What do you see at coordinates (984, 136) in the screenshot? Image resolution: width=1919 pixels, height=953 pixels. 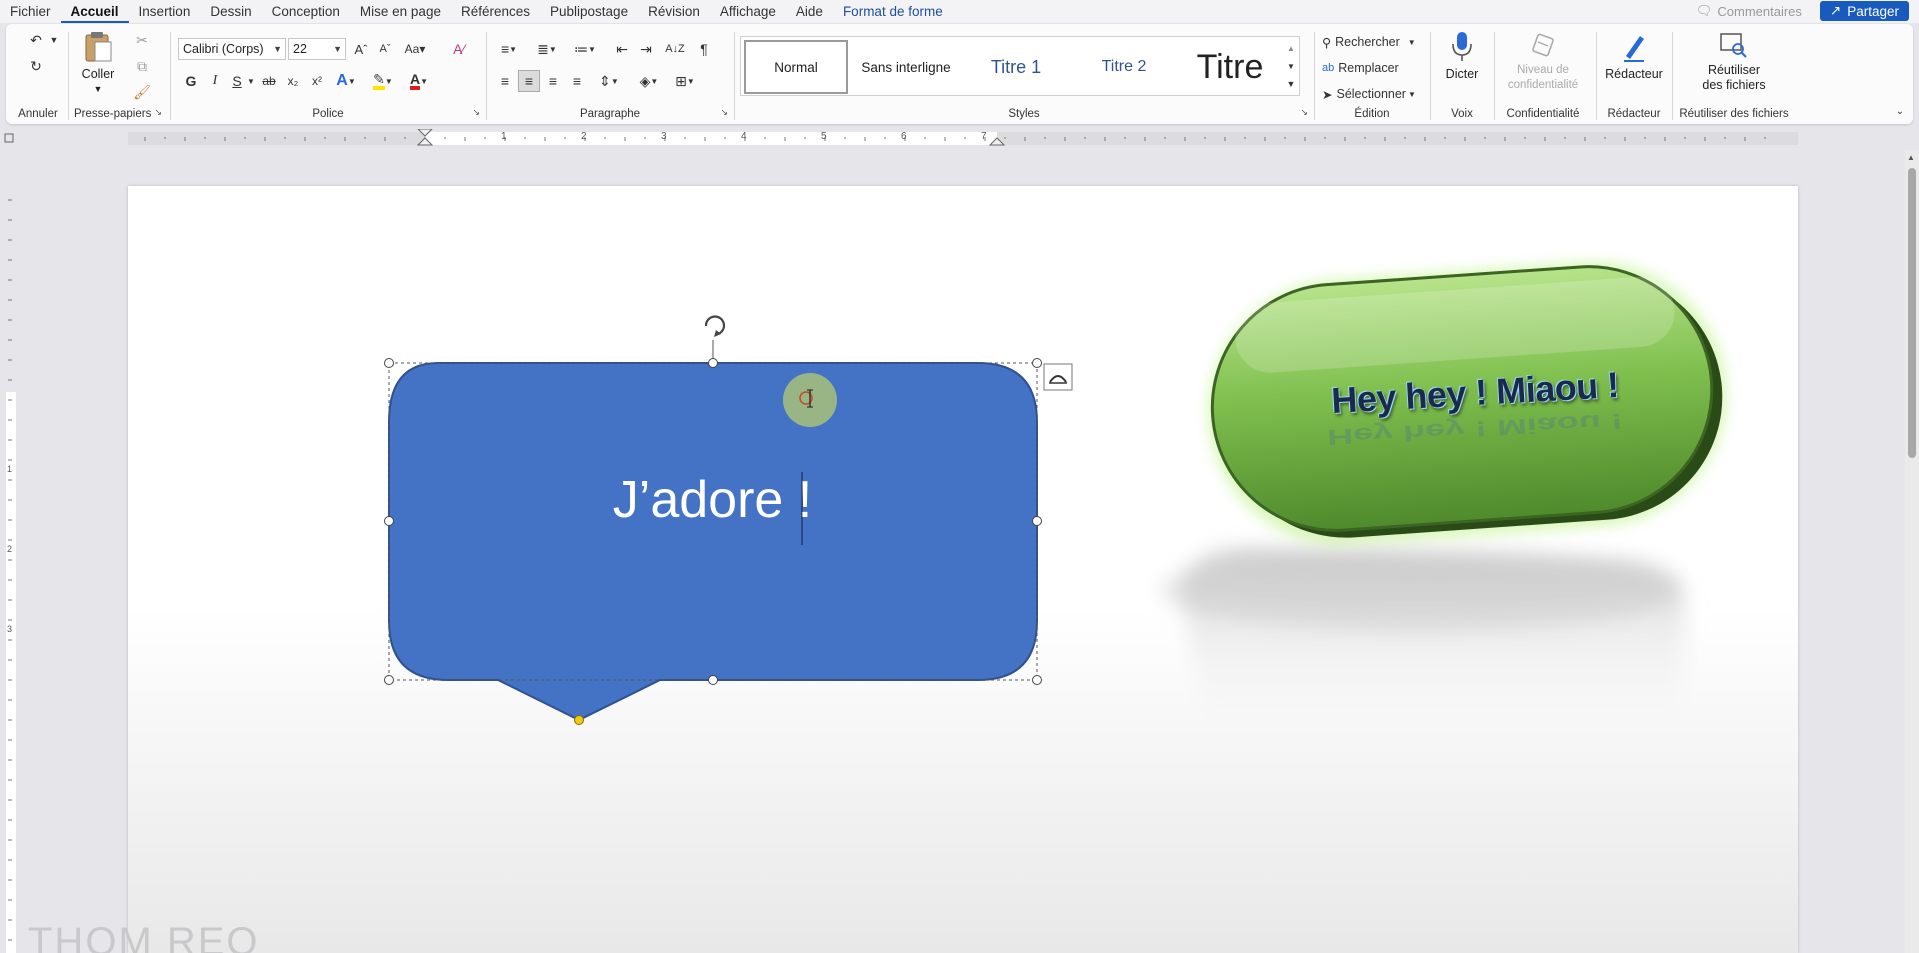 I see `ruler-mark: 7` at bounding box center [984, 136].